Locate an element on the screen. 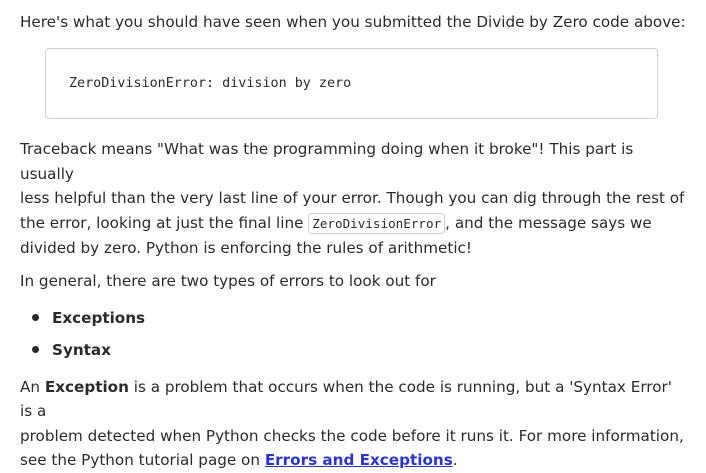  exception-prefix: An is located at coordinates (32, 386).